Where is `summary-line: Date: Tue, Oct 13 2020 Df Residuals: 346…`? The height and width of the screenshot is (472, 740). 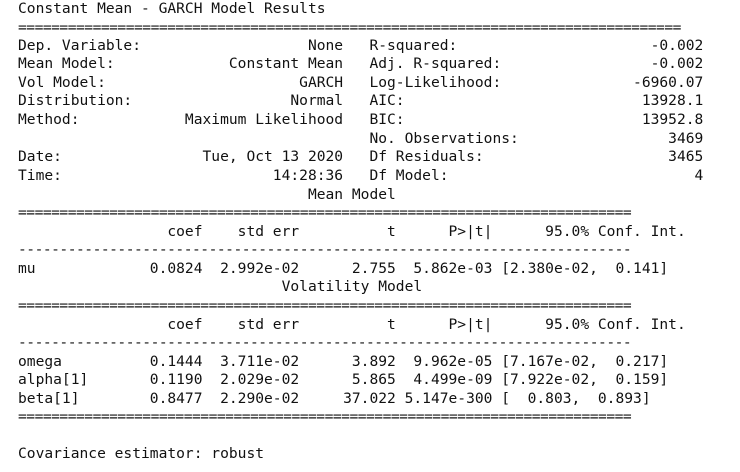
summary-line: Date: Tue, Oct 13 2020 Df Residuals: 346… is located at coordinates (361, 156).